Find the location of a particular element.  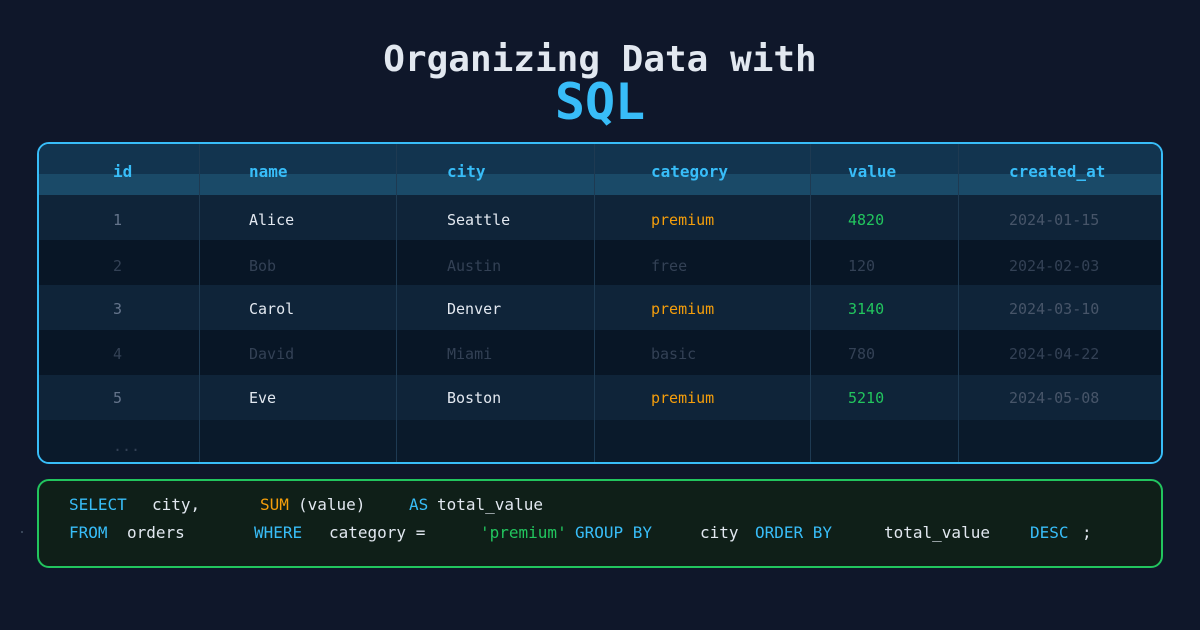

cell-created-at: 2024-04-22 is located at coordinates (1054, 354).